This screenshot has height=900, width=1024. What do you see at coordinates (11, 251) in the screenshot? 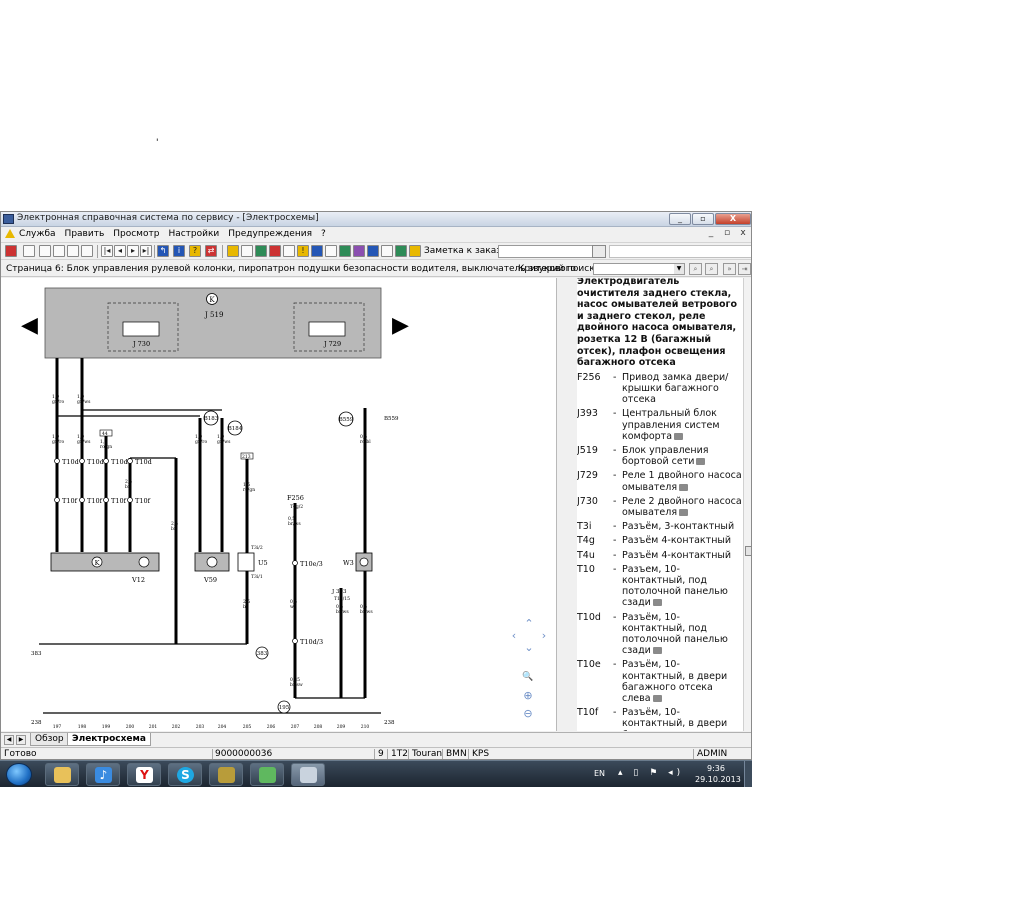
I see `exit-icon` at bounding box center [11, 251].